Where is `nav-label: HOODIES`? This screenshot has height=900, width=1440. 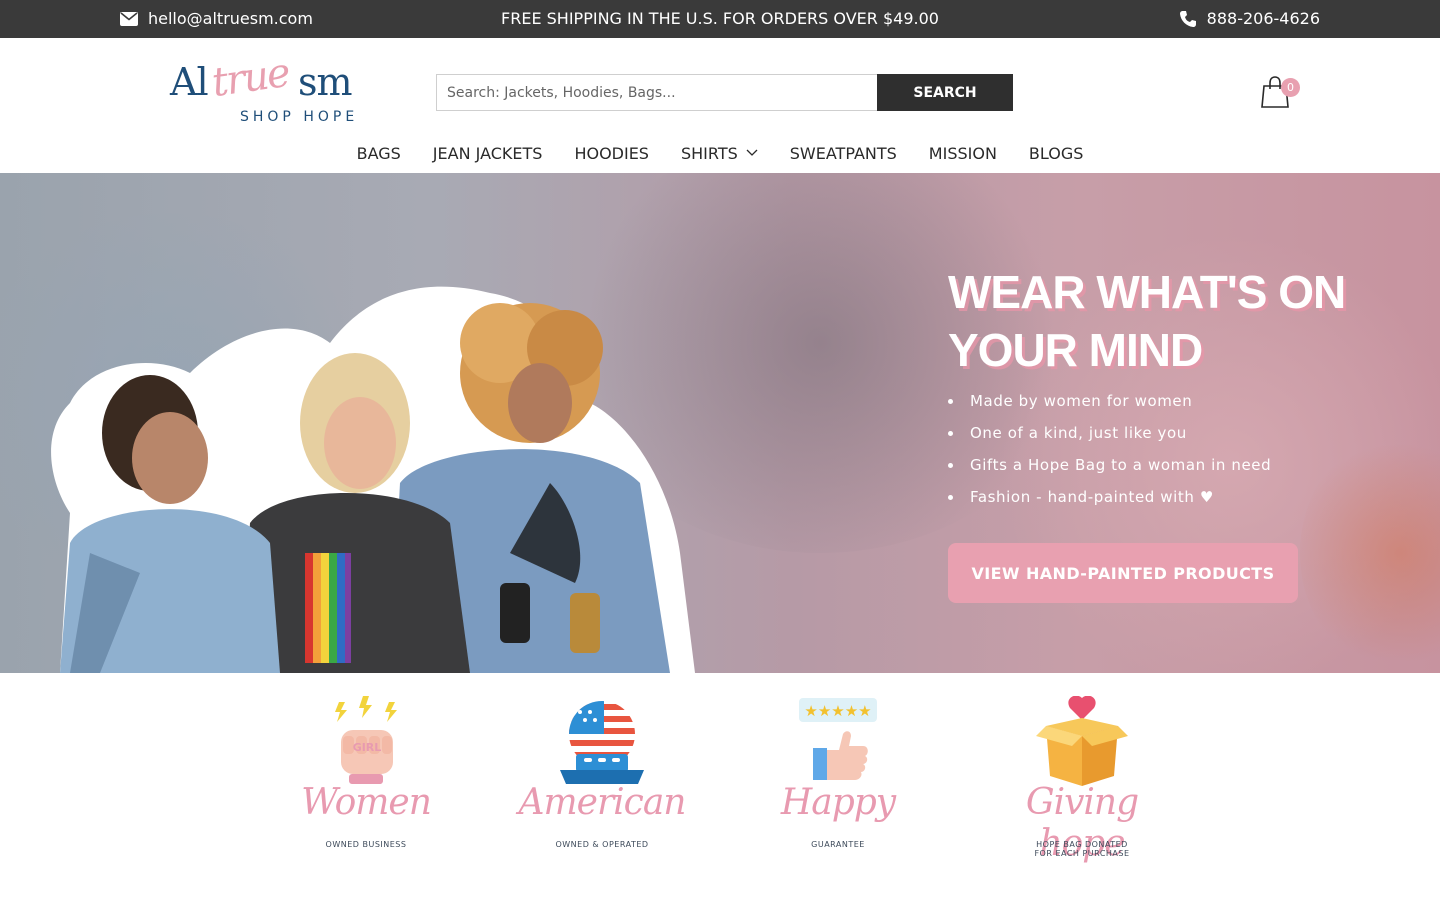 nav-label: HOODIES is located at coordinates (611, 153).